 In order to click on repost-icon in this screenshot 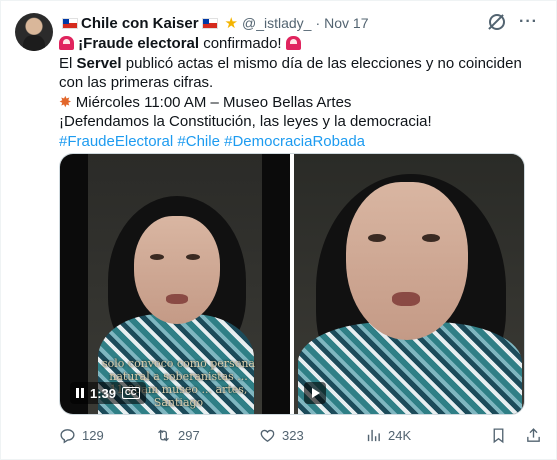, I will do `click(163, 435)`.